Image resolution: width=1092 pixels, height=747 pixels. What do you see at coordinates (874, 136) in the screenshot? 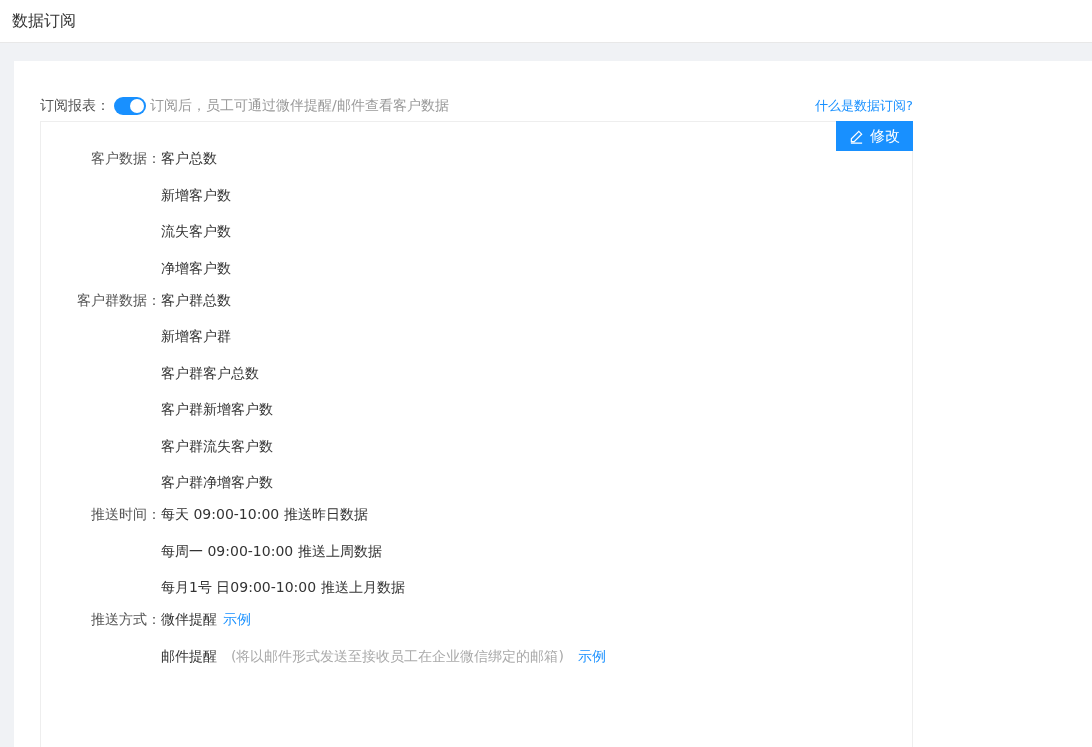
I see `edit-button: 修改` at bounding box center [874, 136].